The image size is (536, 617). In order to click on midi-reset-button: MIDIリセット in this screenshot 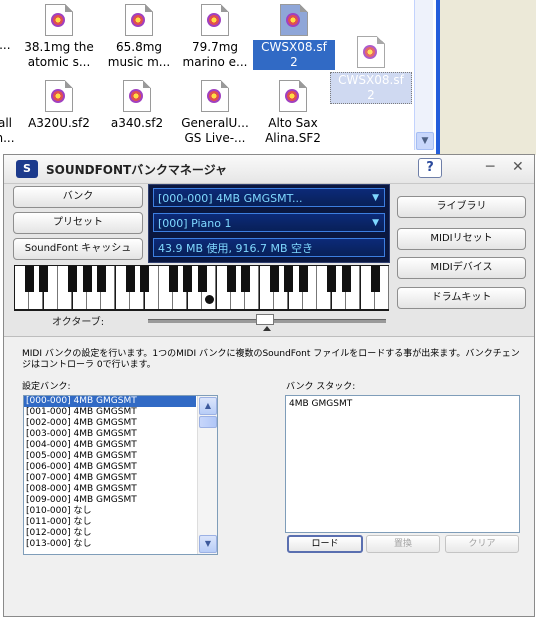, I will do `click(461, 239)`.